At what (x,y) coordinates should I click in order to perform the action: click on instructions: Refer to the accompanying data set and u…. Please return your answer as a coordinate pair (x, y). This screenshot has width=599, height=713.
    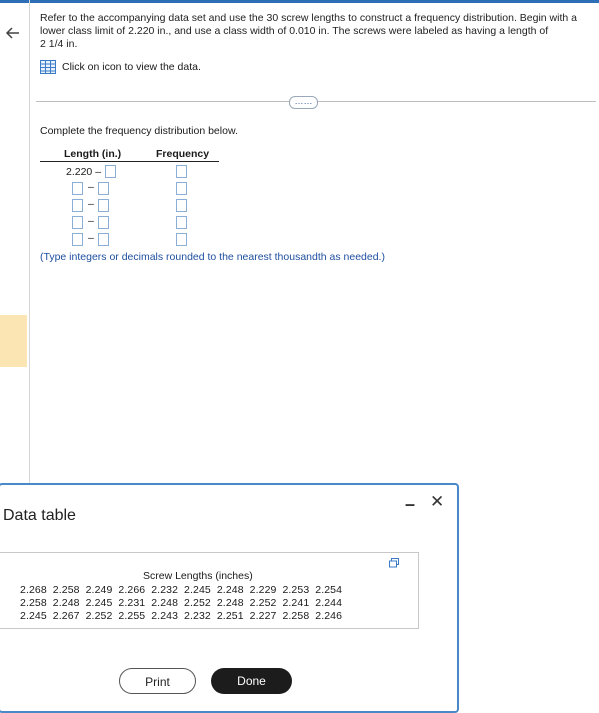
    Looking at the image, I should click on (314, 31).